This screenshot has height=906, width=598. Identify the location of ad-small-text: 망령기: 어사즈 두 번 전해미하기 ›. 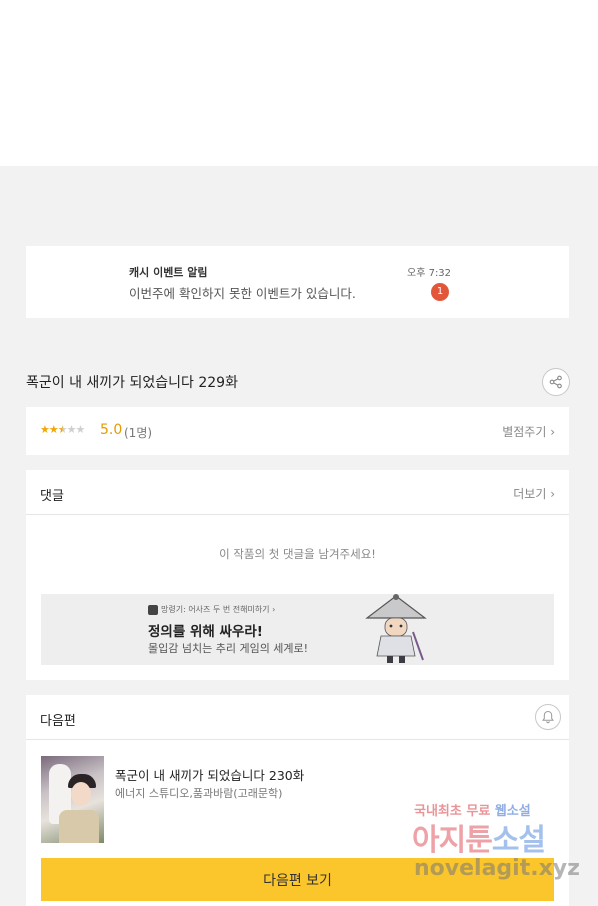
(211, 609).